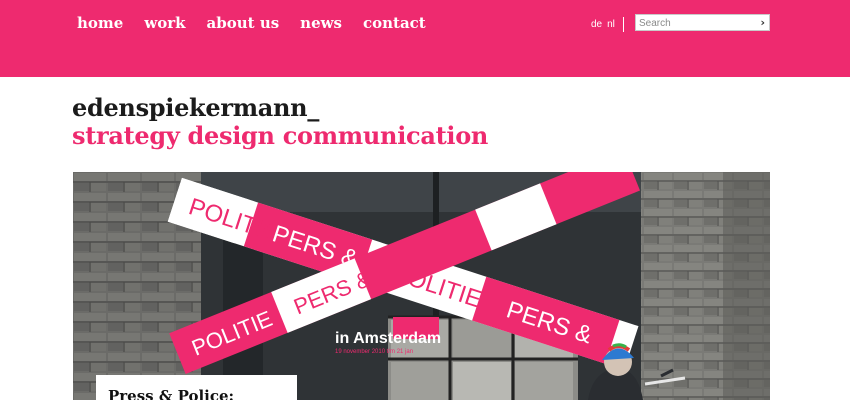 The width and height of the screenshot is (850, 400). Describe the element at coordinates (695, 23) in the screenshot. I see `search-input` at that location.